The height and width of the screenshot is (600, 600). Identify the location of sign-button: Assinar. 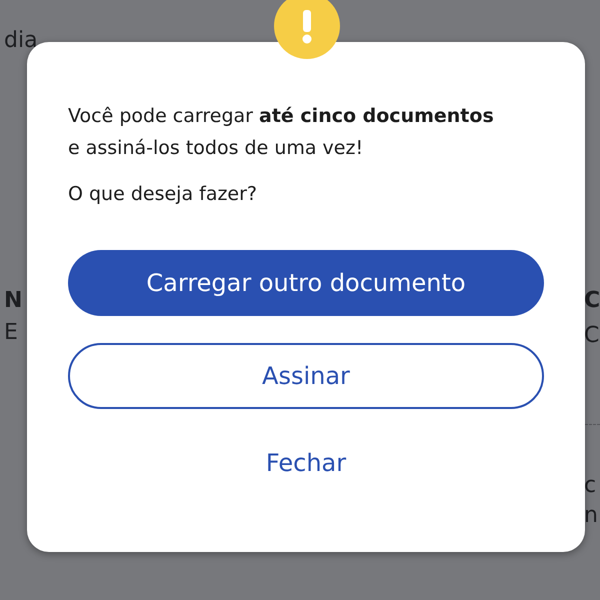
(306, 376).